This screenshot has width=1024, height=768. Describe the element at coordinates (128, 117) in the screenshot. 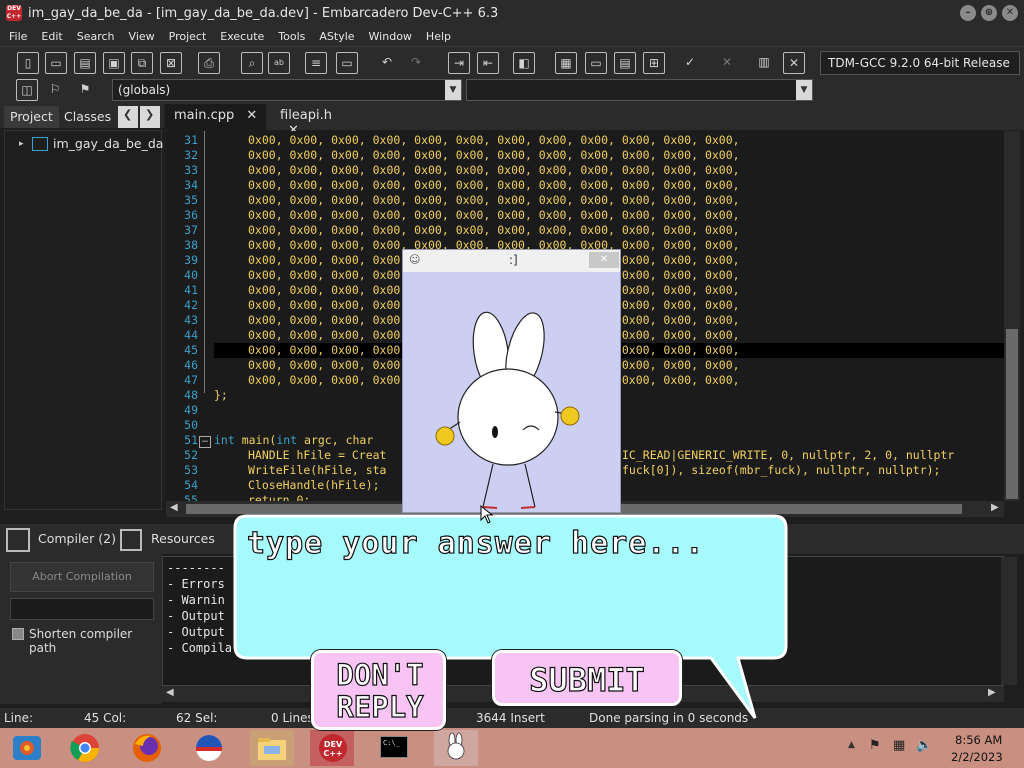

I see `chevron-left-icon: ❮` at that location.